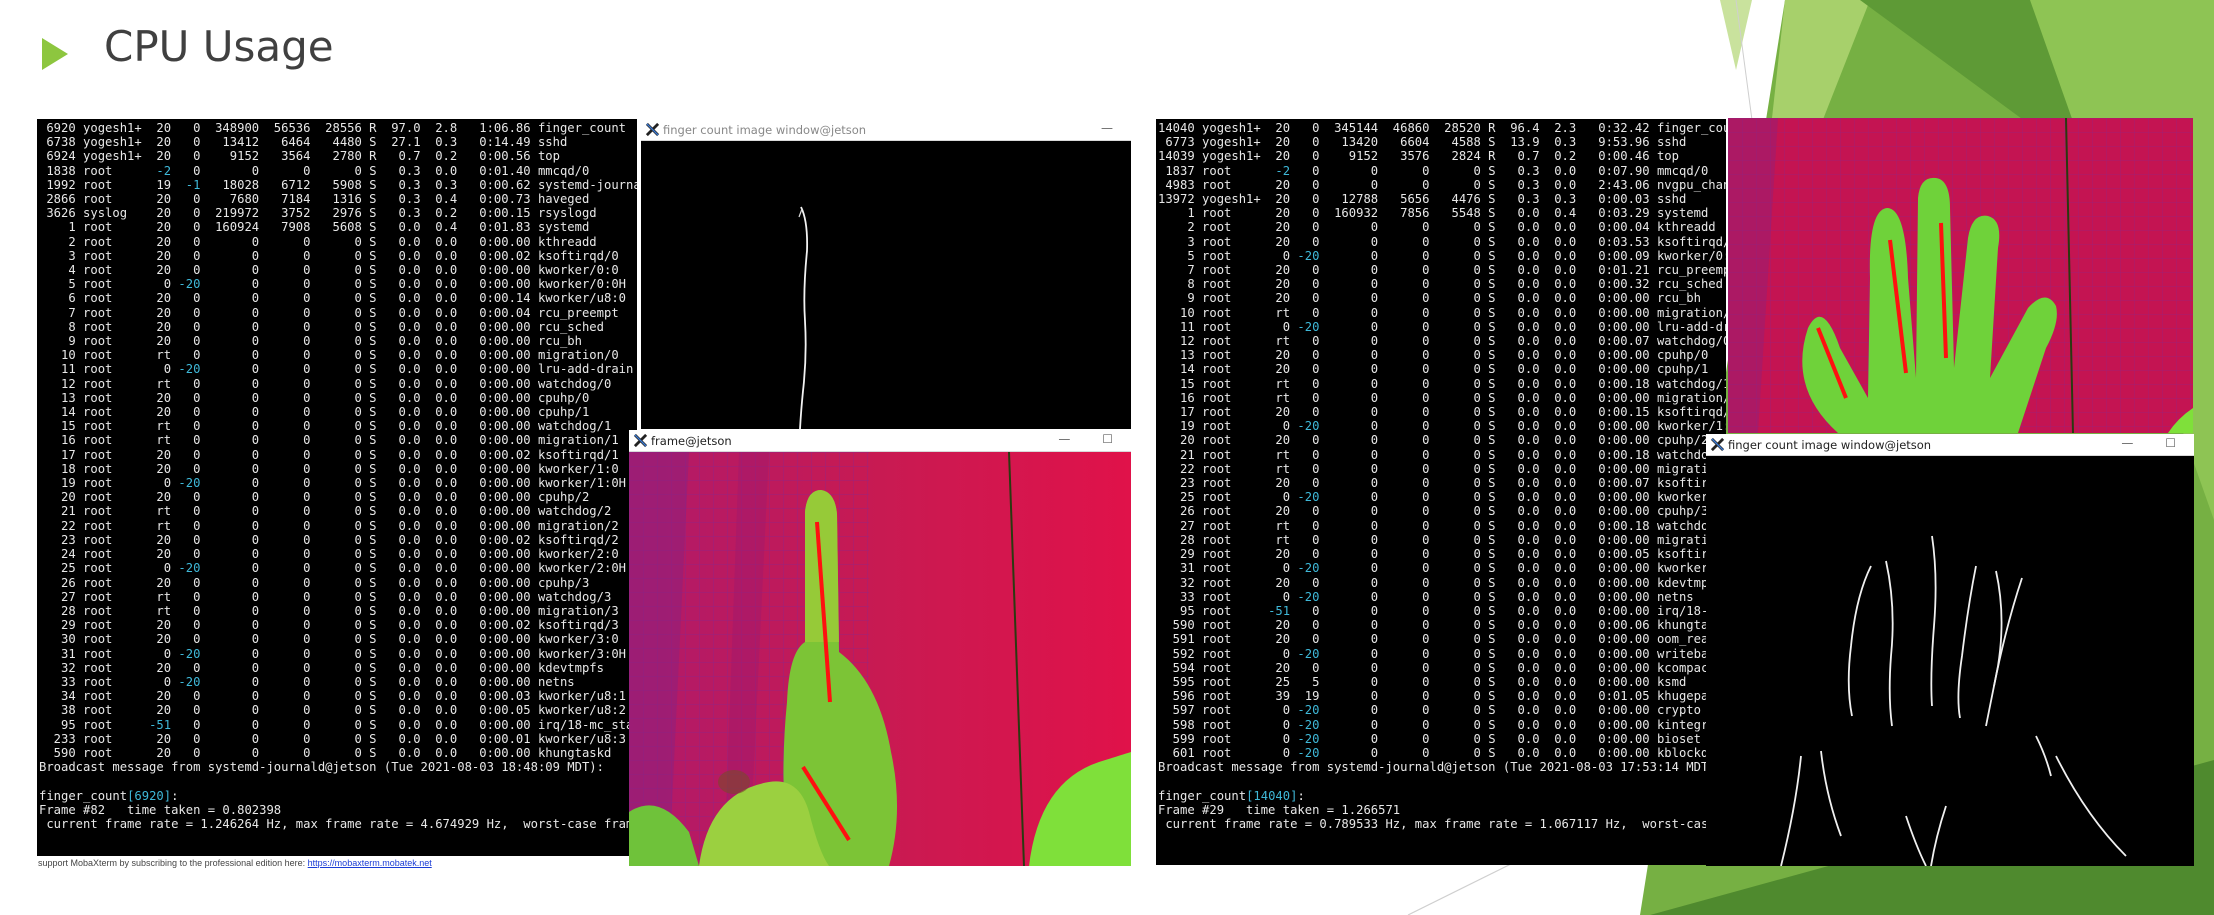  What do you see at coordinates (880, 659) in the screenshot?
I see `left-frame-image` at bounding box center [880, 659].